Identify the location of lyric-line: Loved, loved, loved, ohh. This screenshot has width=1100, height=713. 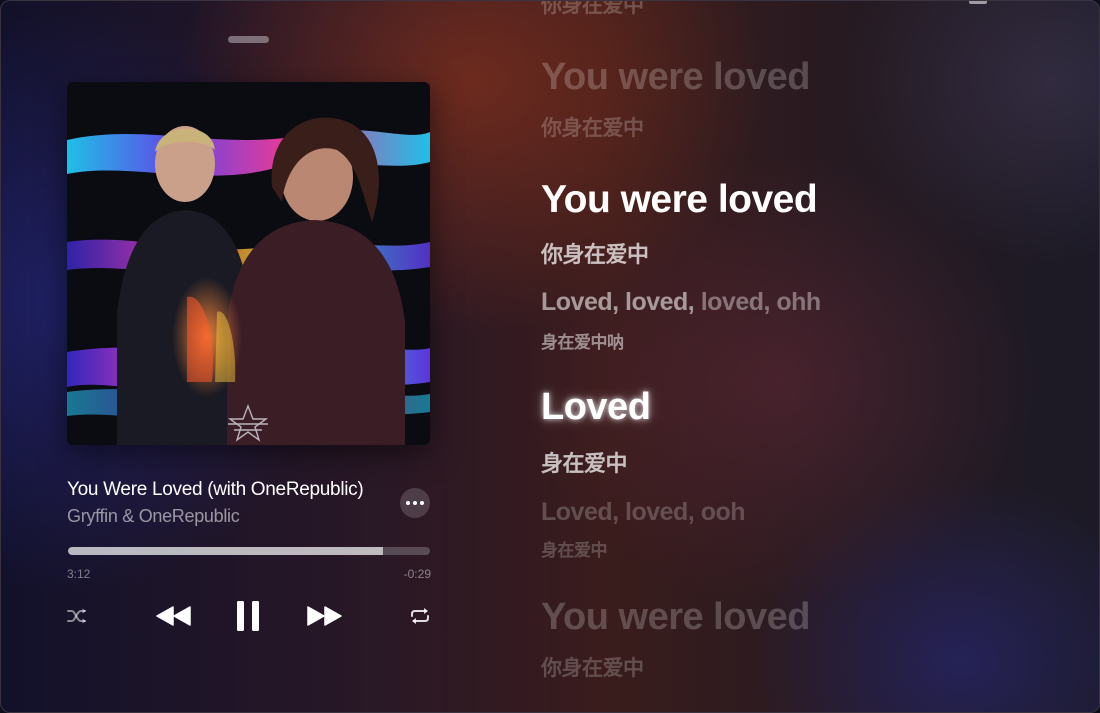
(681, 302).